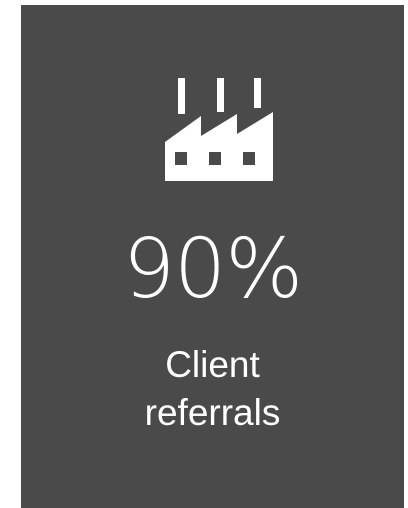 The height and width of the screenshot is (508, 408). I want to click on caption-line: referrals, so click(212, 412).